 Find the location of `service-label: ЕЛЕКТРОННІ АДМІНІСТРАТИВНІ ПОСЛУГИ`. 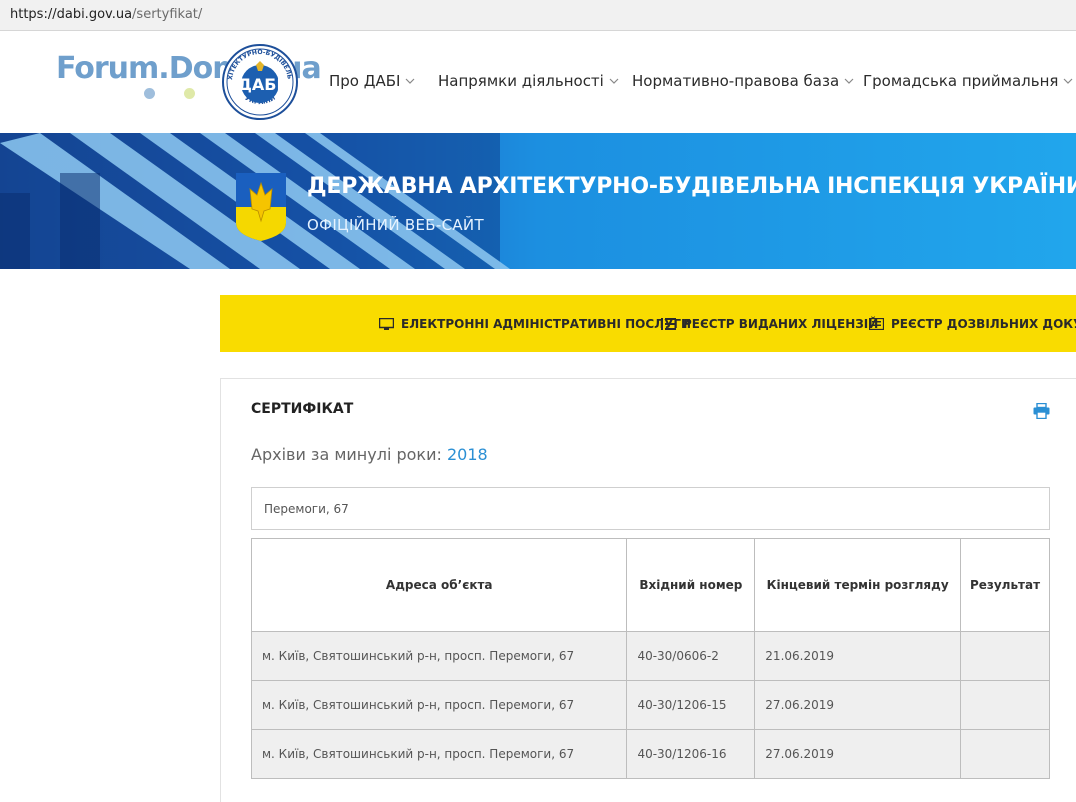

service-label: ЕЛЕКТРОННІ АДМІНІСТРАТИВНІ ПОСЛУГИ is located at coordinates (546, 324).